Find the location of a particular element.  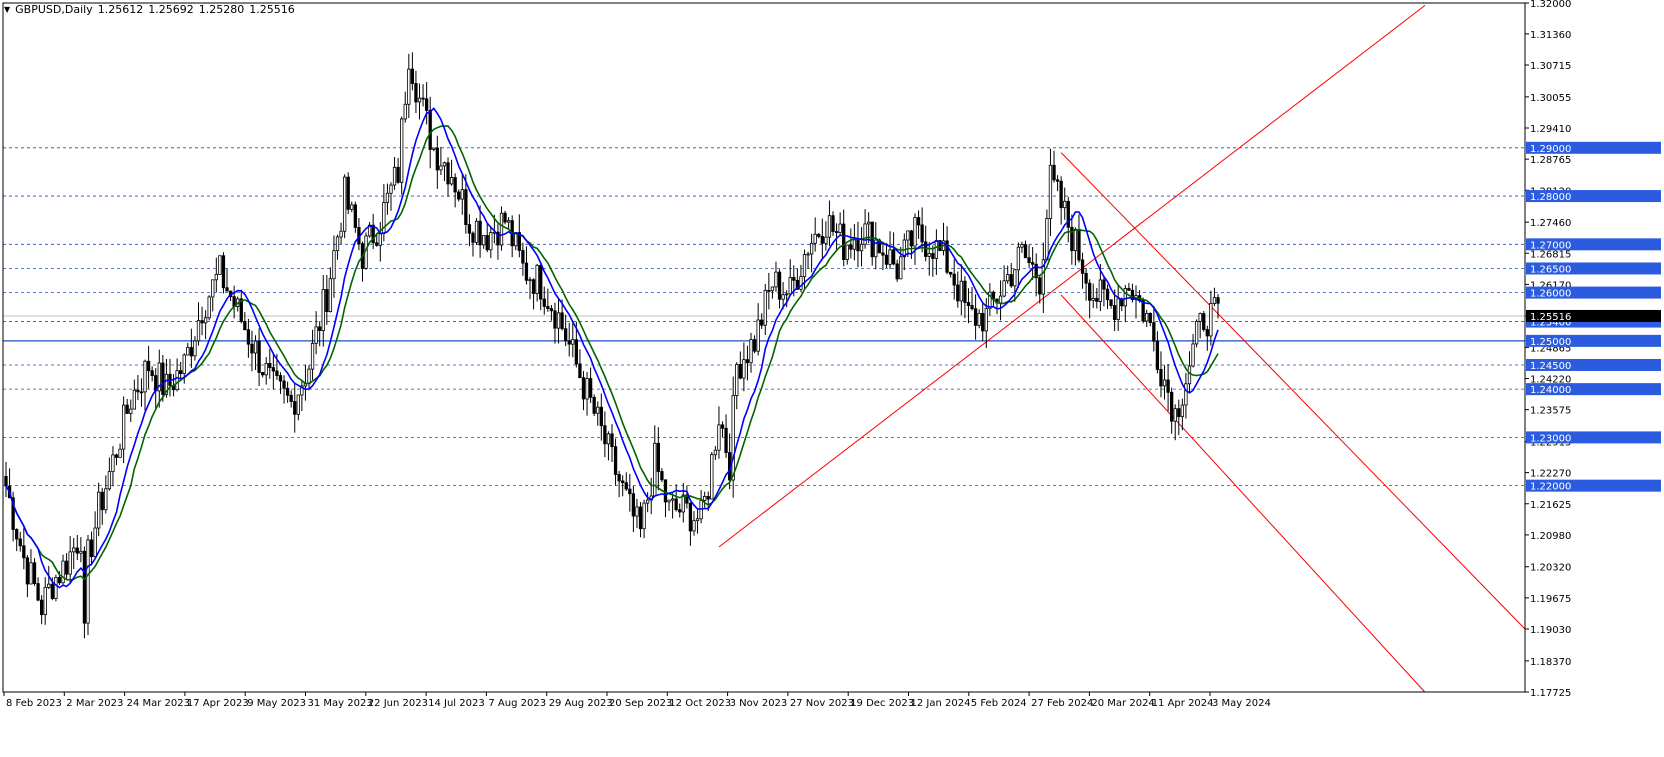

trend-line is located at coordinates (1243, 493).